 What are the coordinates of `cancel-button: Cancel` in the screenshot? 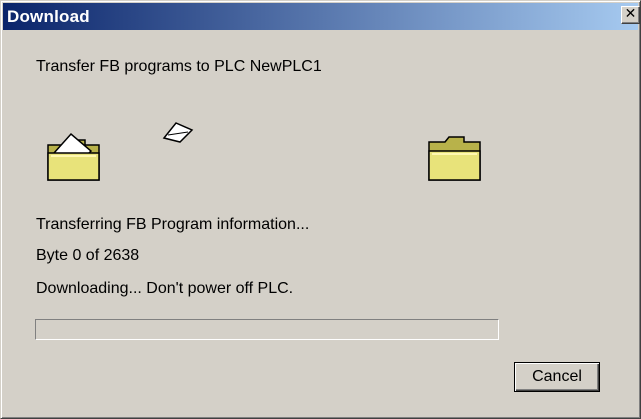 It's located at (557, 377).